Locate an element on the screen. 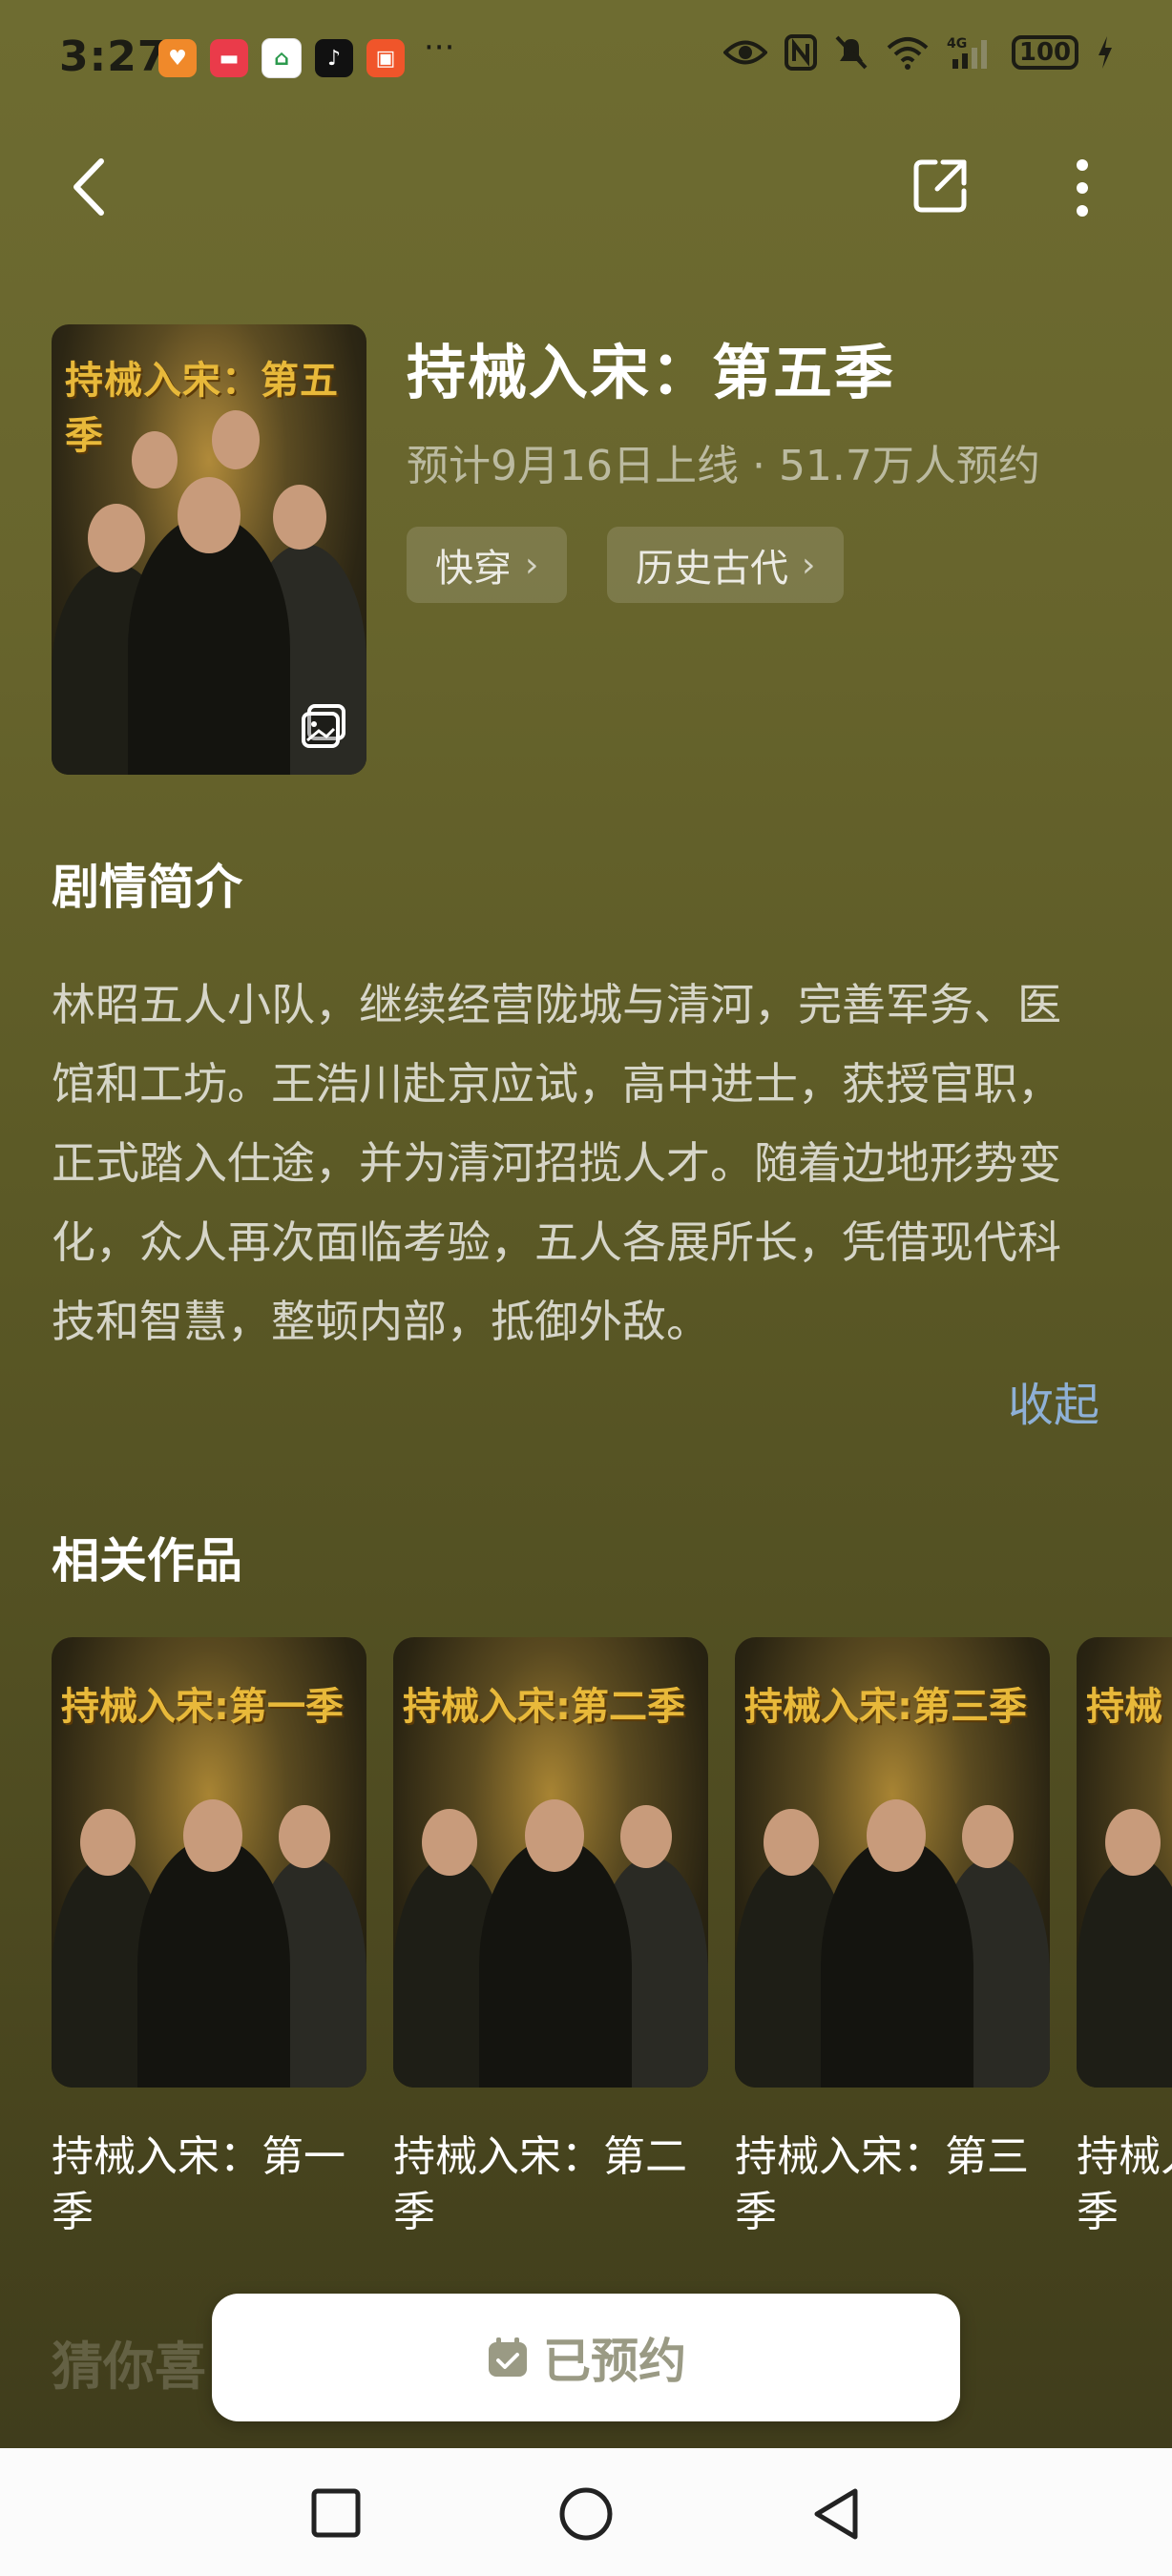 The width and height of the screenshot is (1172, 2576). recent-apps-button is located at coordinates (336, 2513).